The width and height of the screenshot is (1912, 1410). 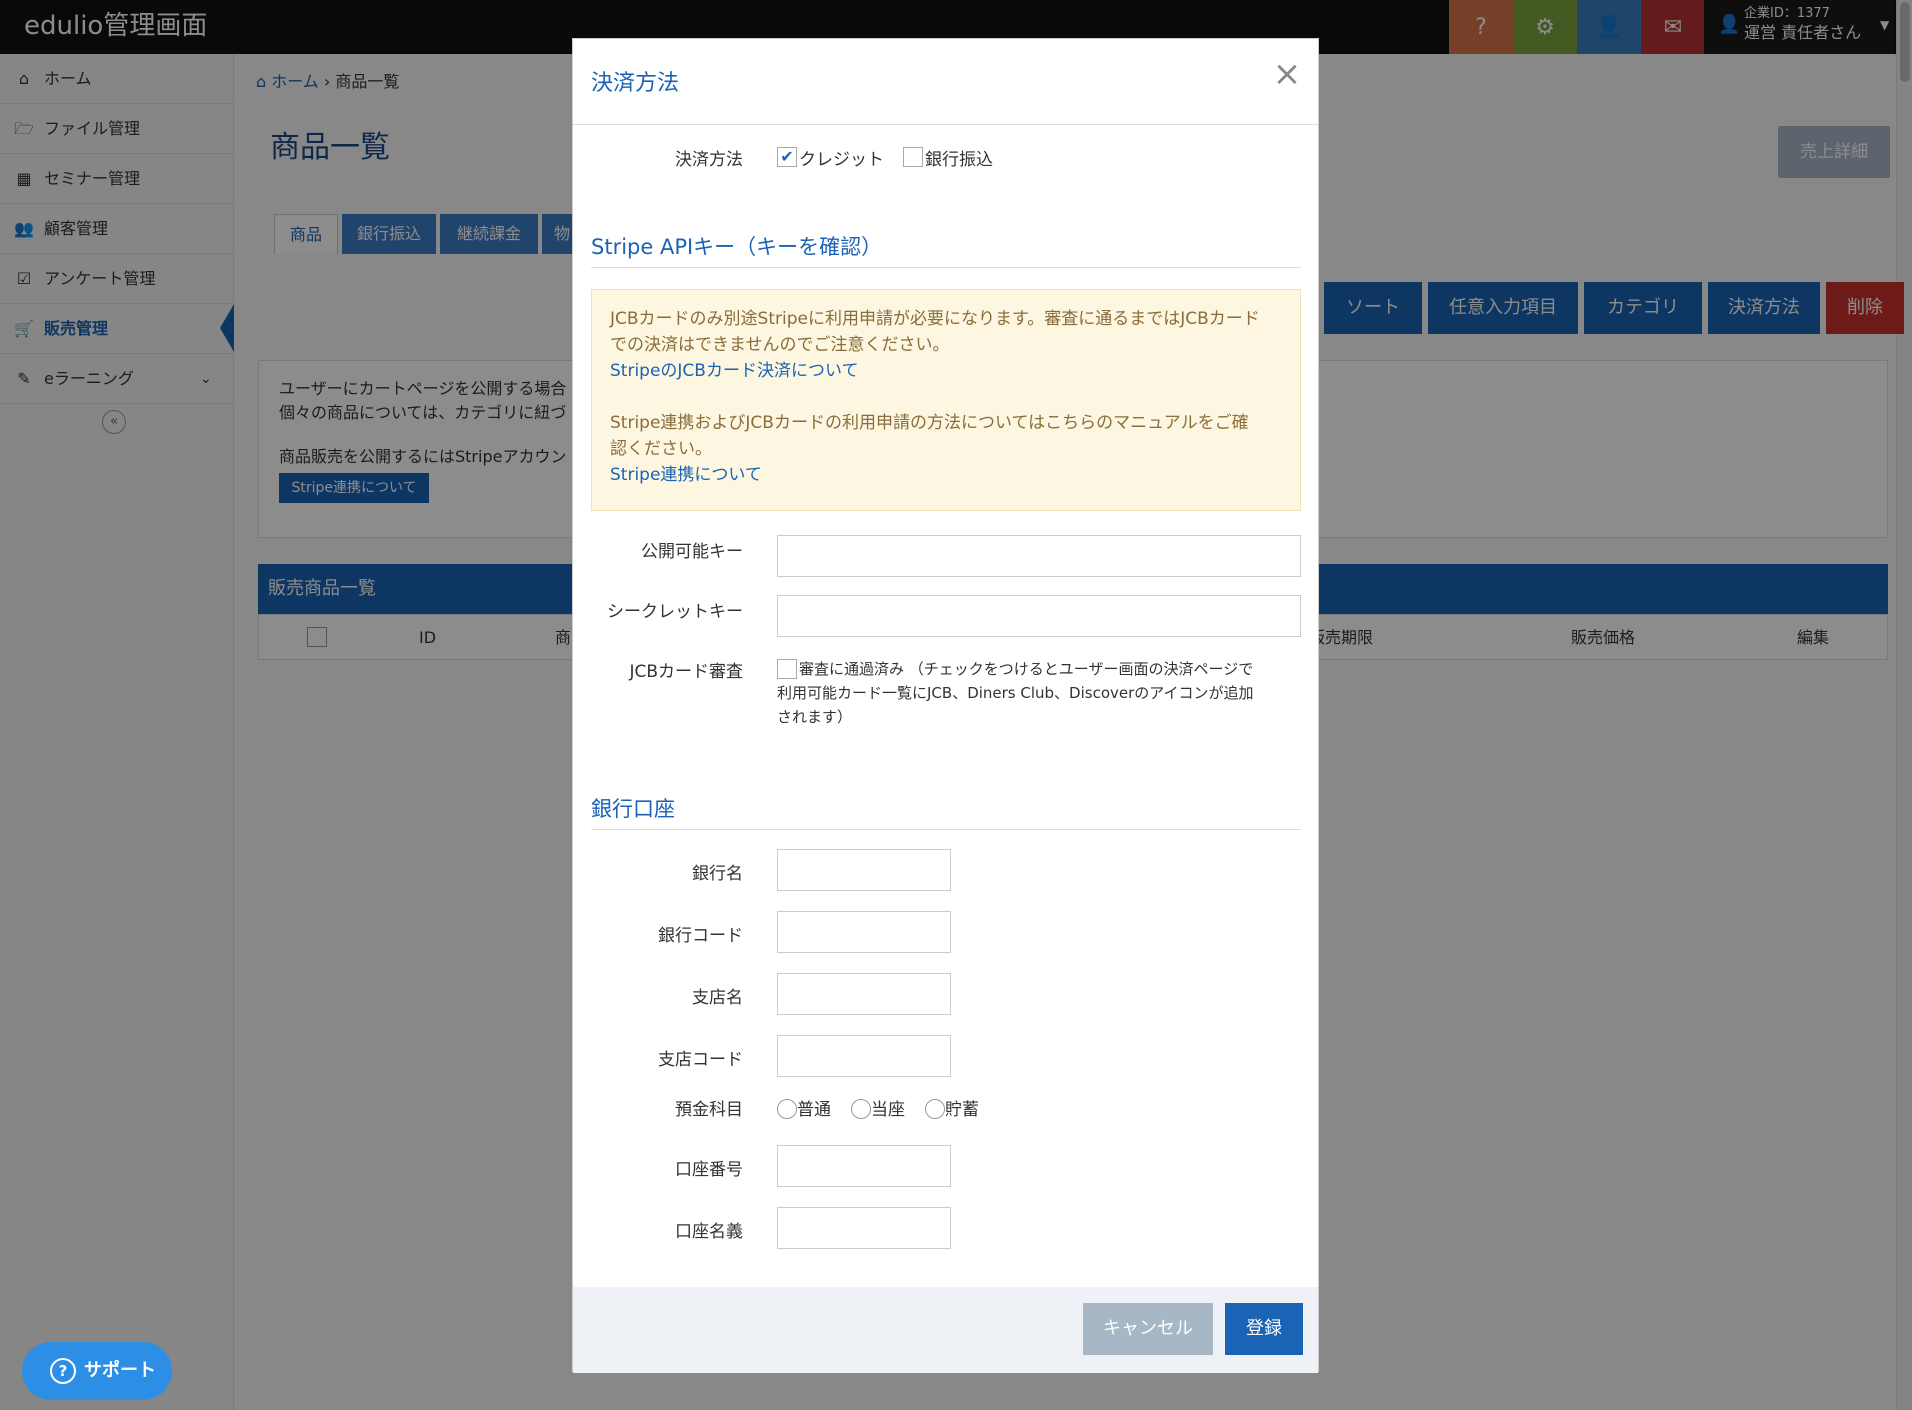 I want to click on support-button: ? サポート, so click(x=97, y=1371).